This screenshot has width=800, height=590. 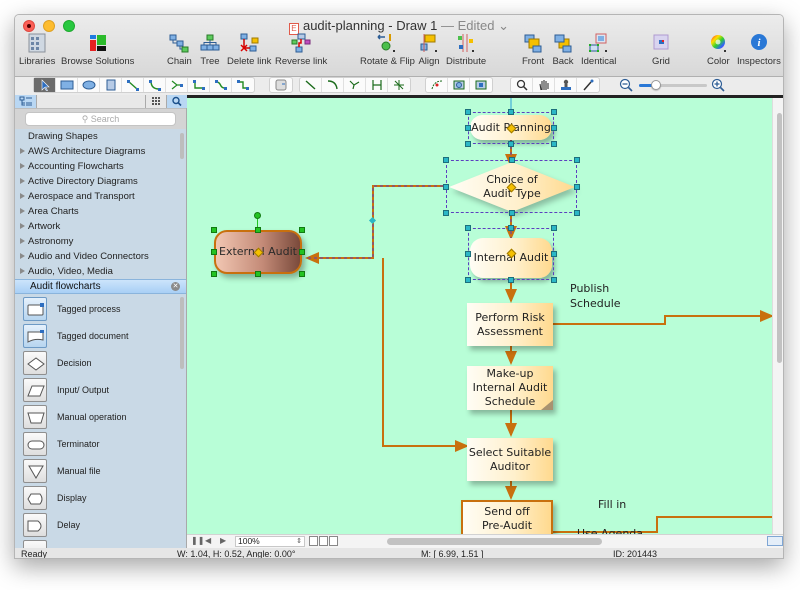 What do you see at coordinates (466, 50) in the screenshot?
I see `distribute-button: Distribute` at bounding box center [466, 50].